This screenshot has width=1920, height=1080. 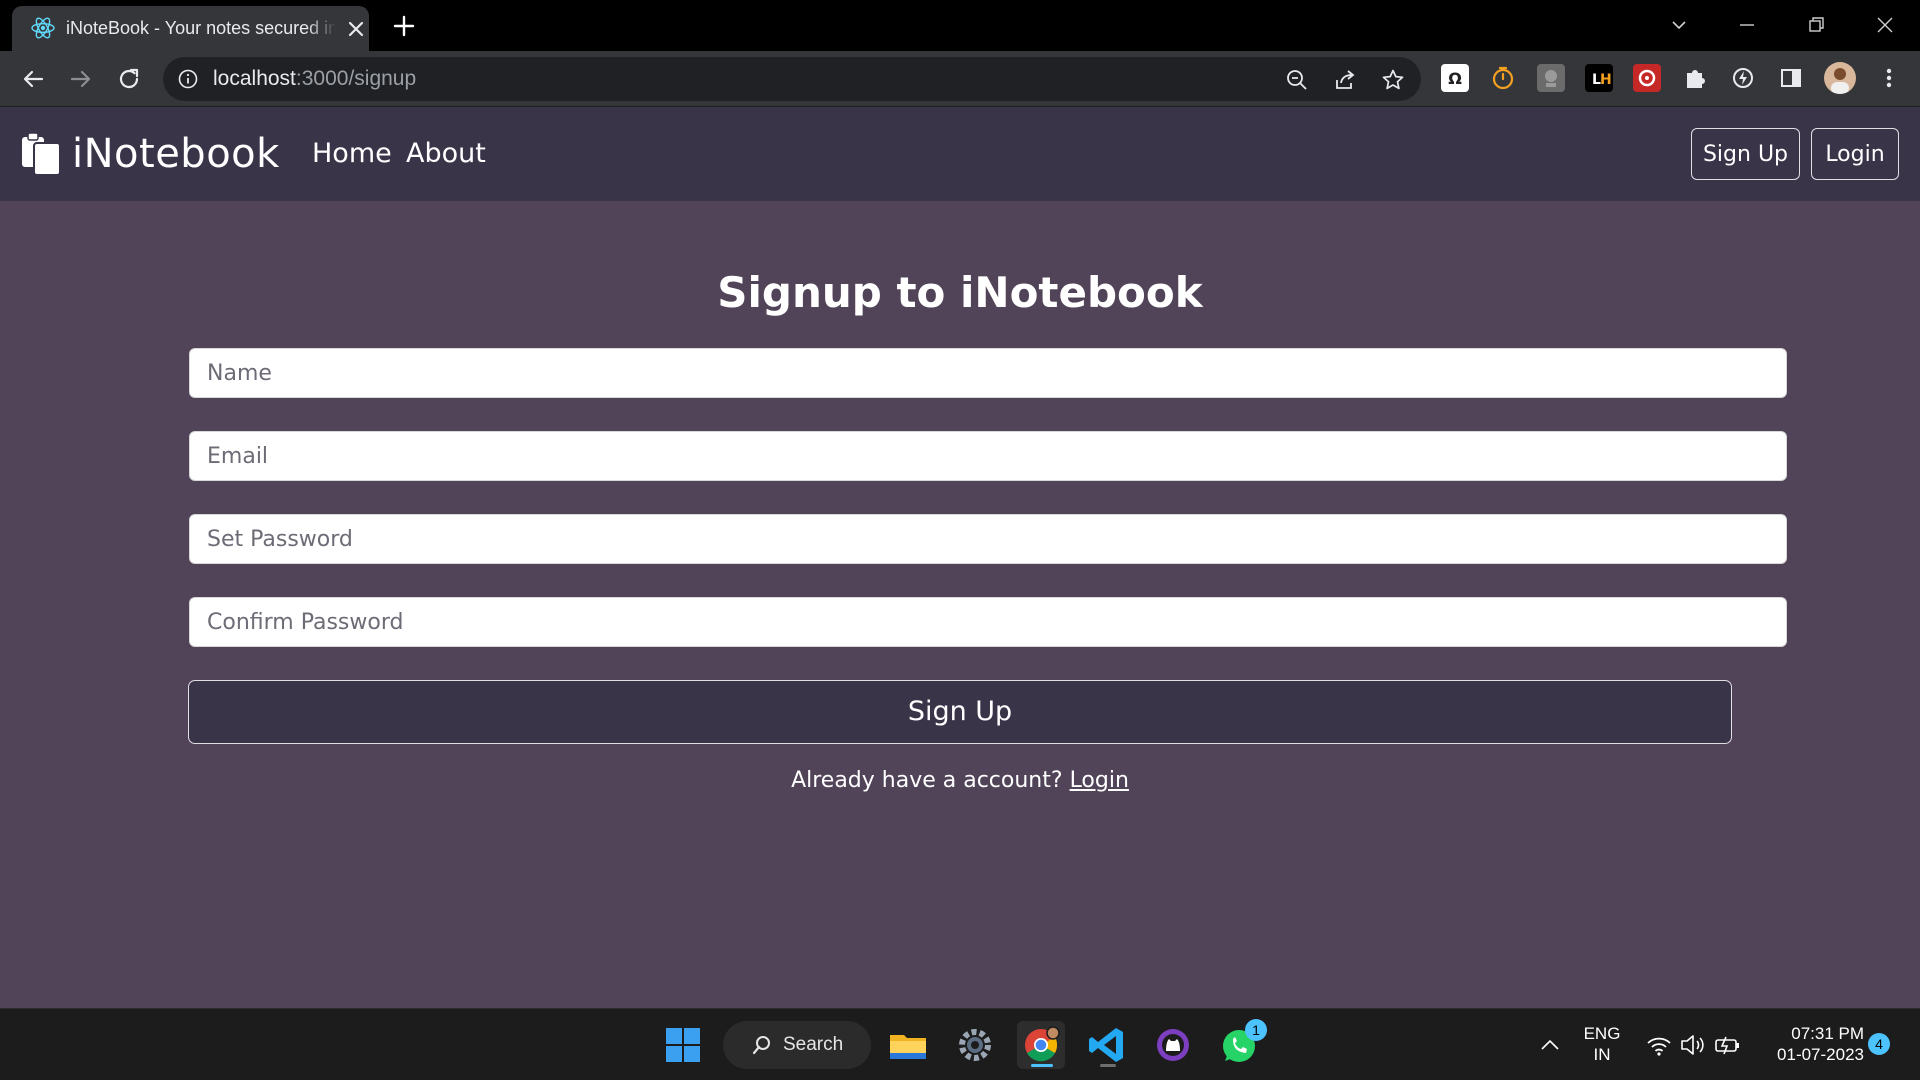 I want to click on language-indicator: ENG IN, so click(x=1602, y=1044).